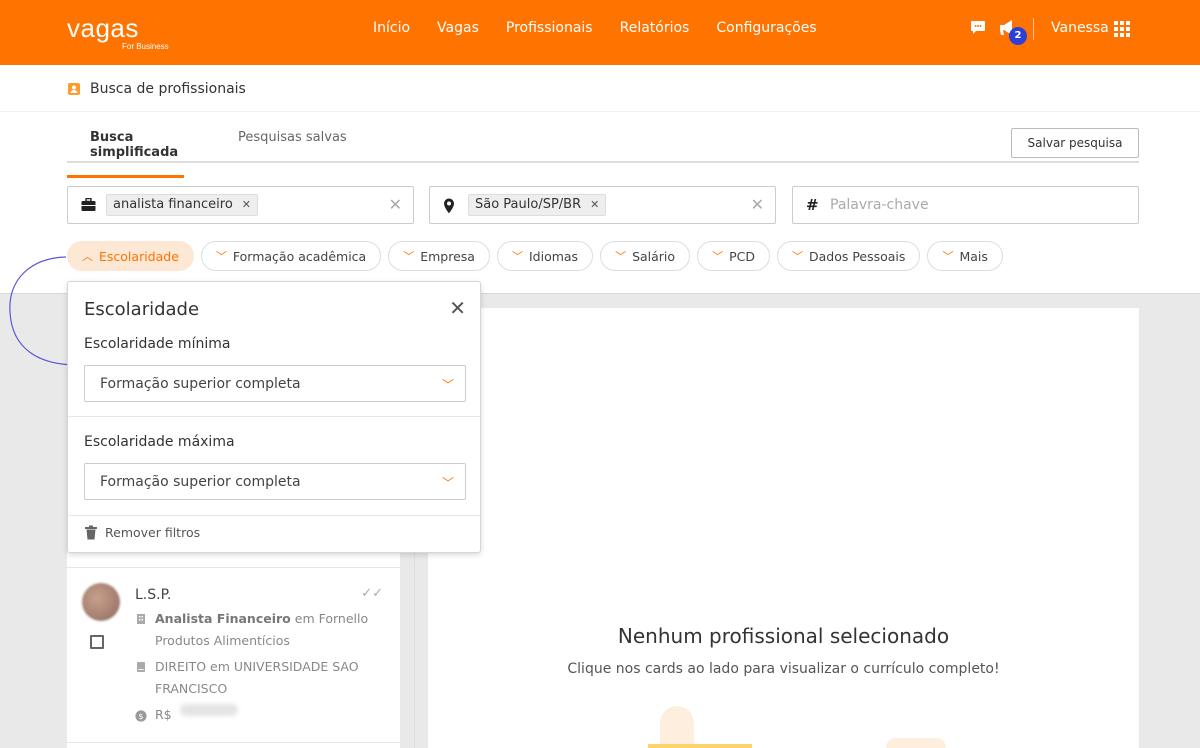  Describe the element at coordinates (142, 309) in the screenshot. I see `popover-title: Escolaridade` at that location.